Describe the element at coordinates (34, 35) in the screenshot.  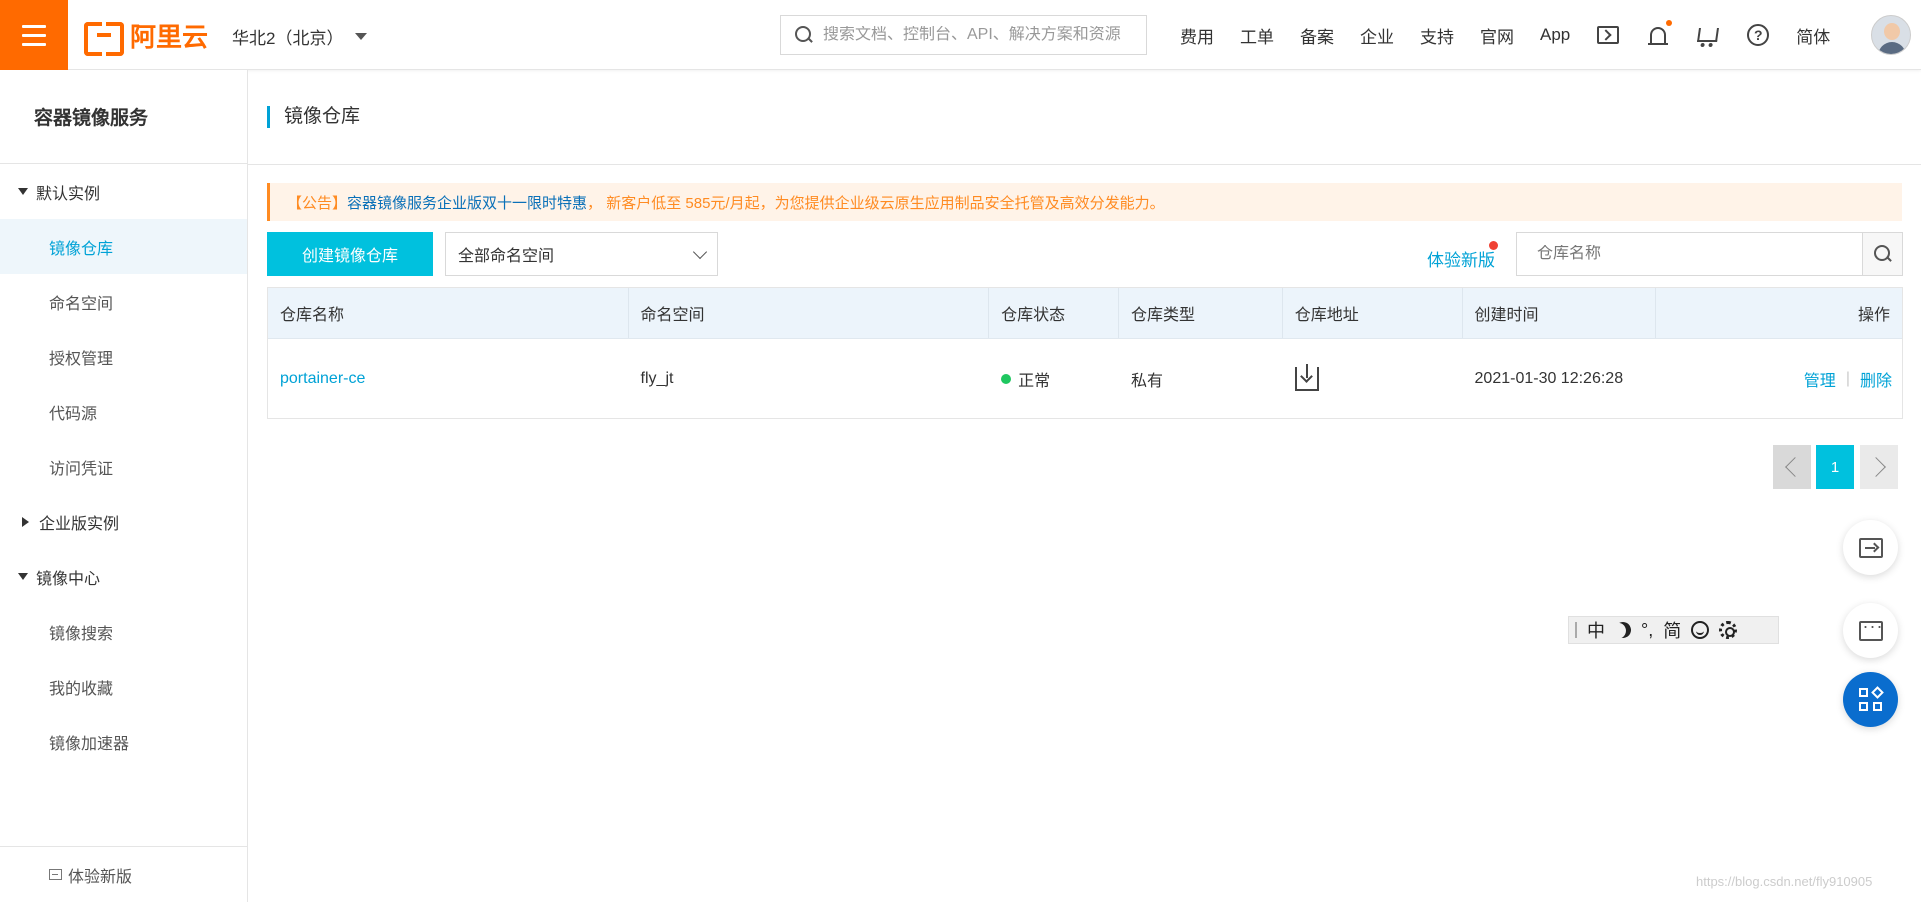
I see `menu-icon` at that location.